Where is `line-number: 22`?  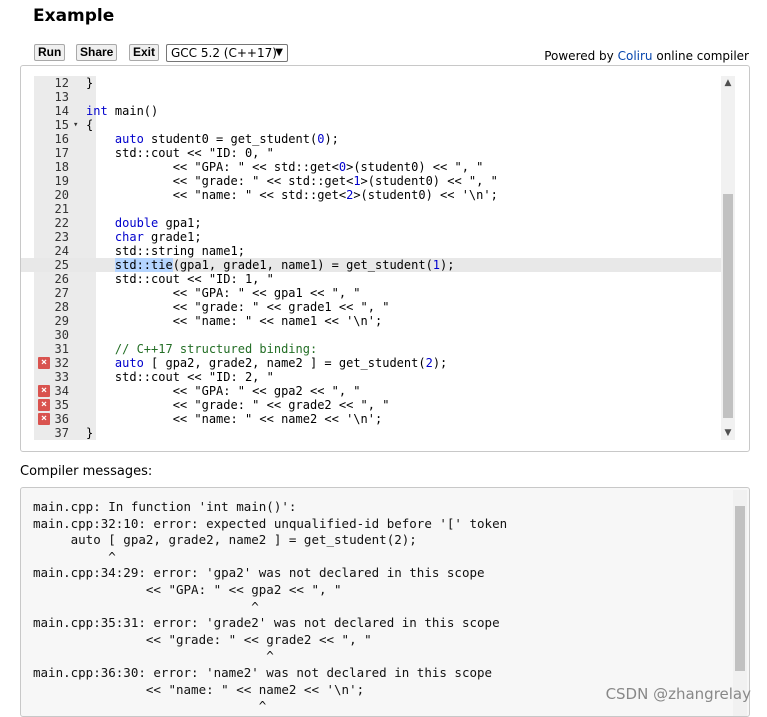
line-number: 22 is located at coordinates (61, 223).